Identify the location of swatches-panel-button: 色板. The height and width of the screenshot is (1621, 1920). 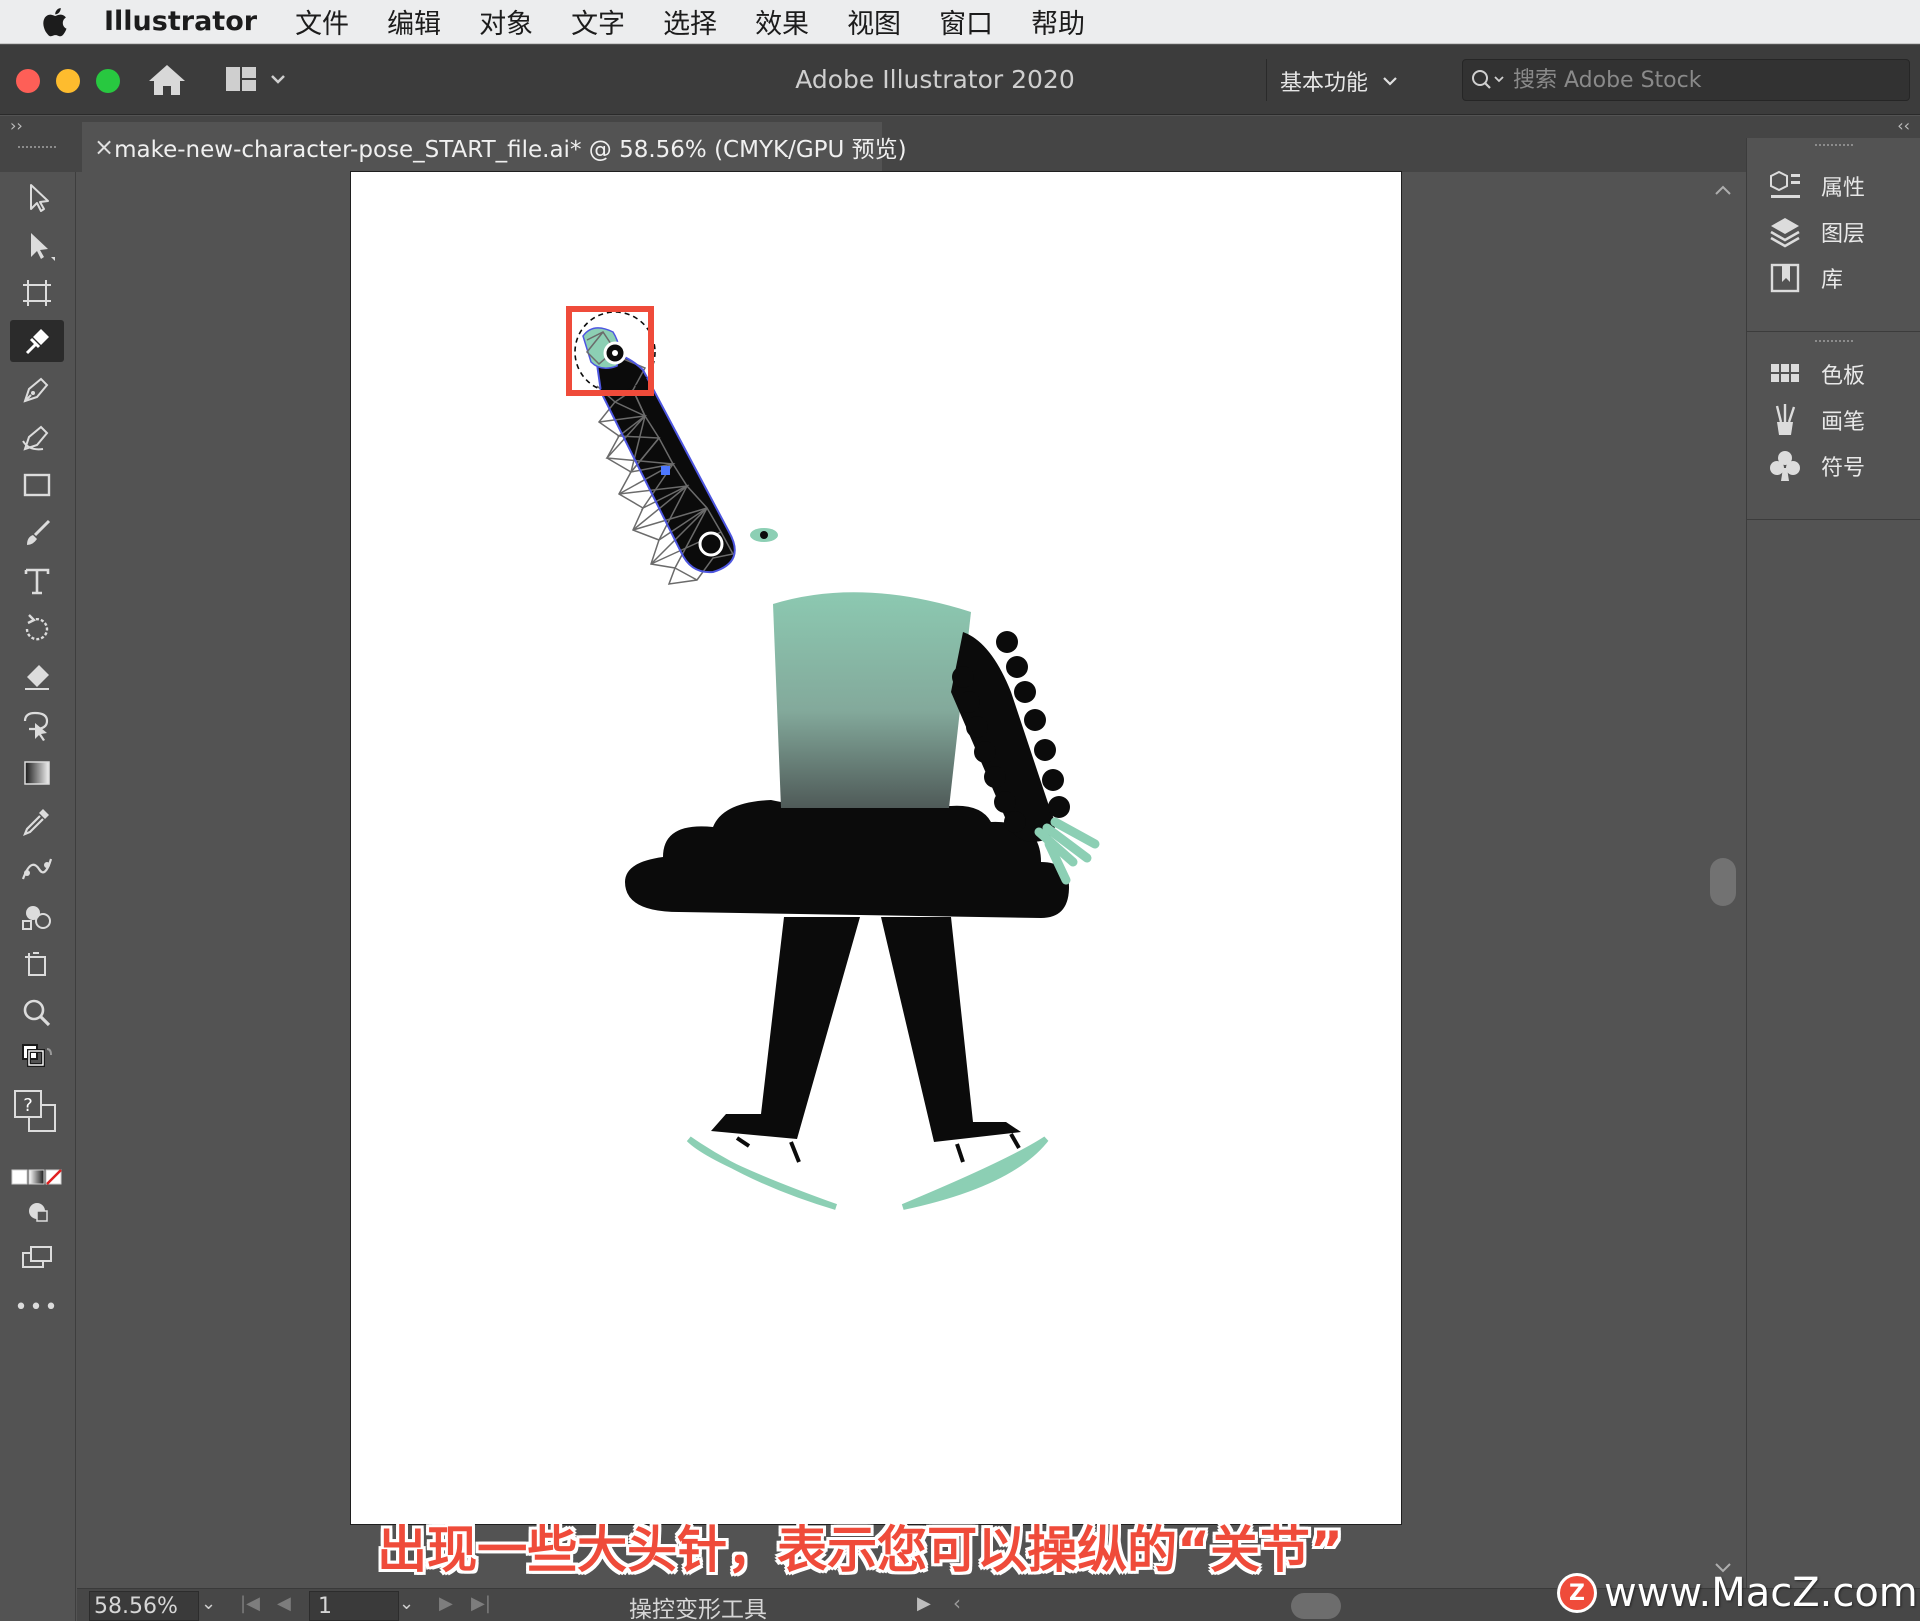
(1842, 374).